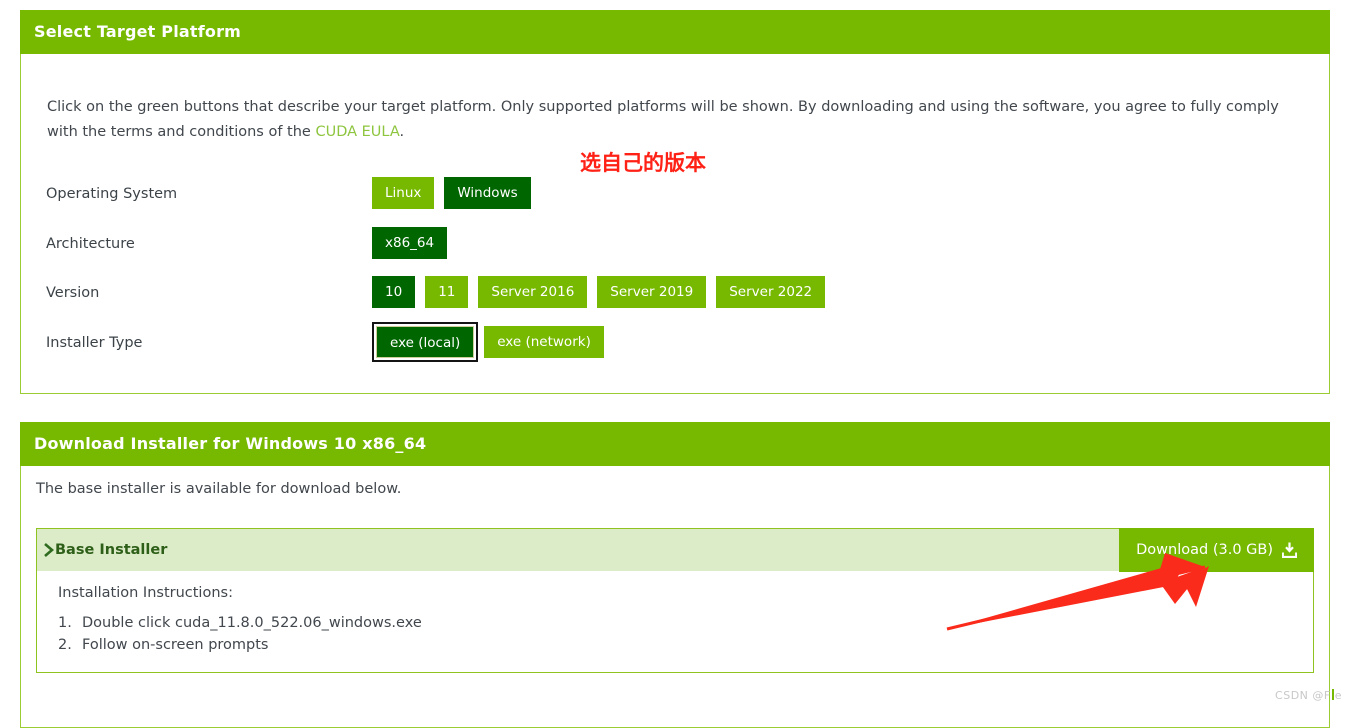 This screenshot has width=1350, height=728. What do you see at coordinates (90, 244) in the screenshot?
I see `option-row-label-architecture: Architecture` at bounding box center [90, 244].